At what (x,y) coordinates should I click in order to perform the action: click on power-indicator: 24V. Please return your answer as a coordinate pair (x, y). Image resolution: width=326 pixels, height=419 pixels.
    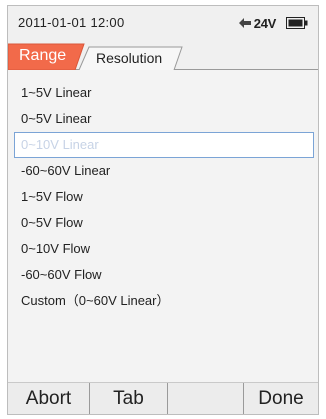
    Looking at the image, I should click on (257, 23).